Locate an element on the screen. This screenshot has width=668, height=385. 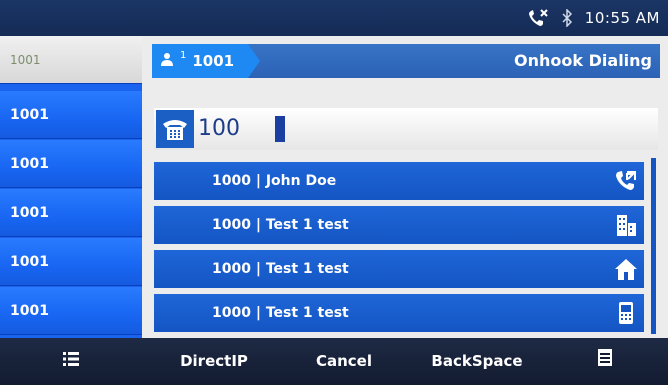
match-list-scrollbar is located at coordinates (653, 246).